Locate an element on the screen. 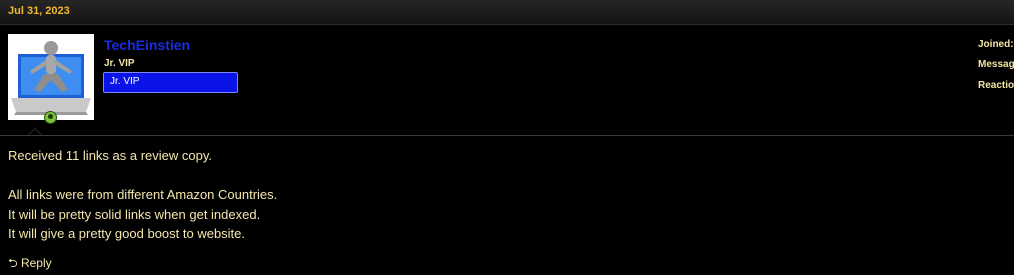  avatar is located at coordinates (51, 77).